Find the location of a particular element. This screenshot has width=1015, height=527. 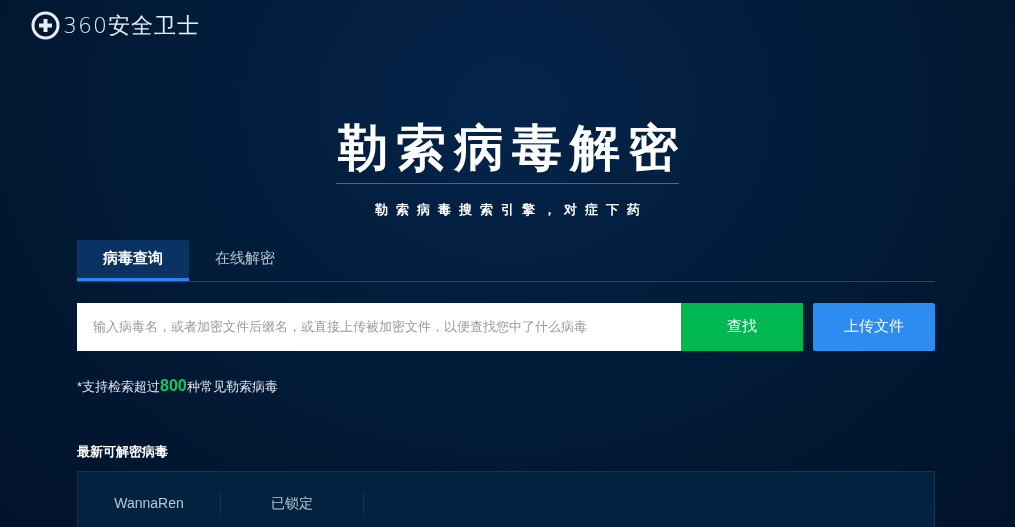

search-note: *支持检索超过800种常见勒索病毒 is located at coordinates (178, 385).